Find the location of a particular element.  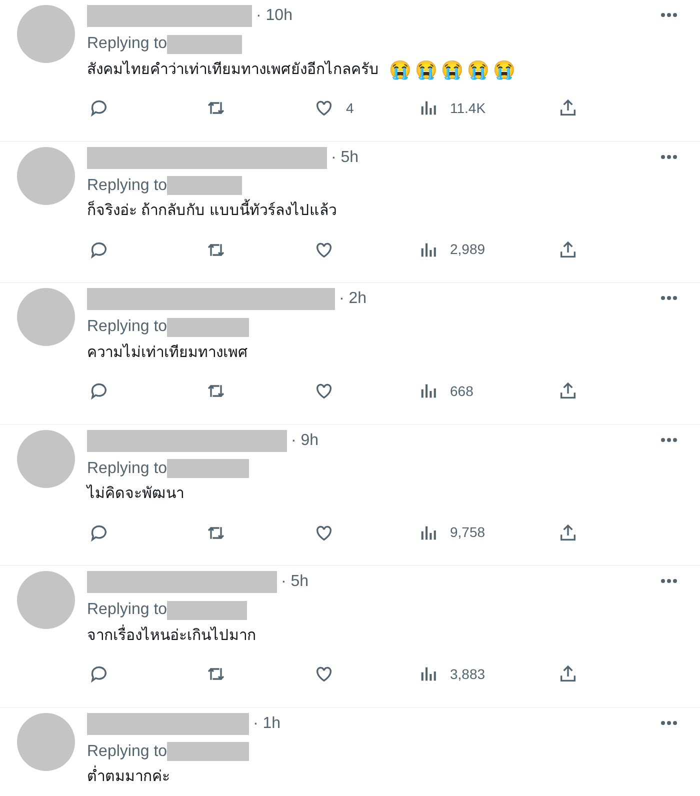

post-time: · 10h is located at coordinates (274, 16).